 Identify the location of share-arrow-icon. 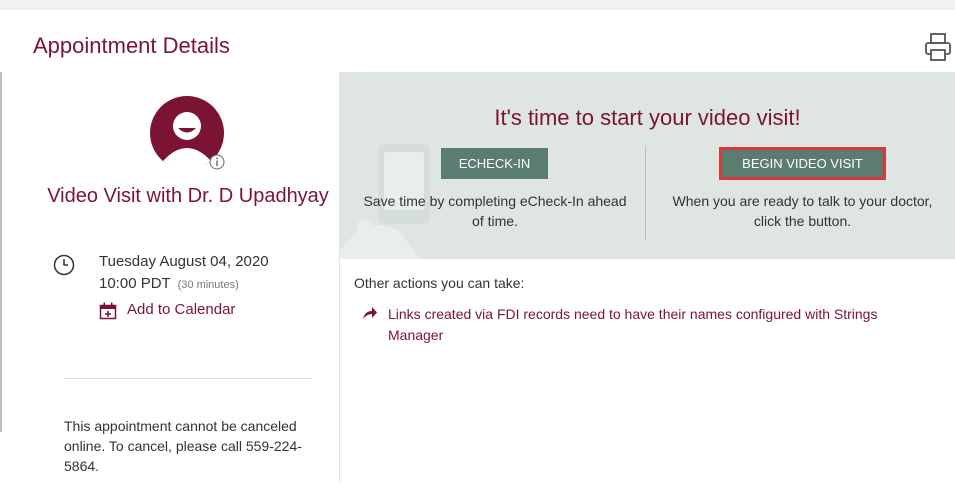
(370, 313).